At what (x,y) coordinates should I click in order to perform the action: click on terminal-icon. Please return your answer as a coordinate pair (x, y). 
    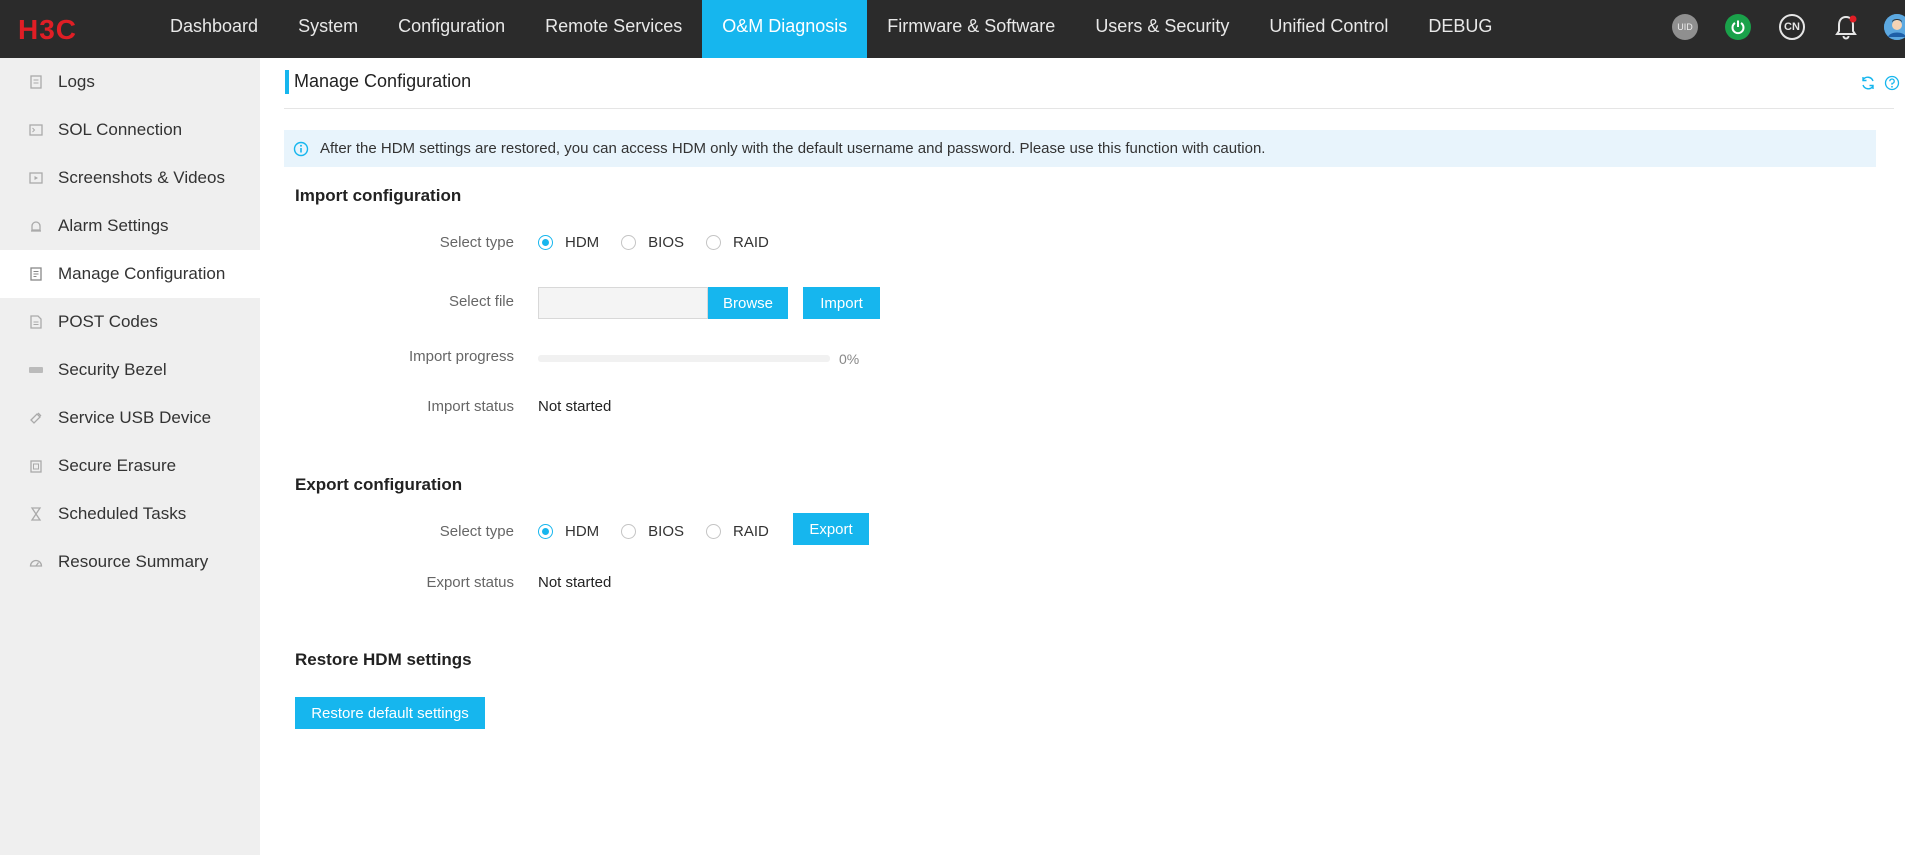
    Looking at the image, I should click on (36, 130).